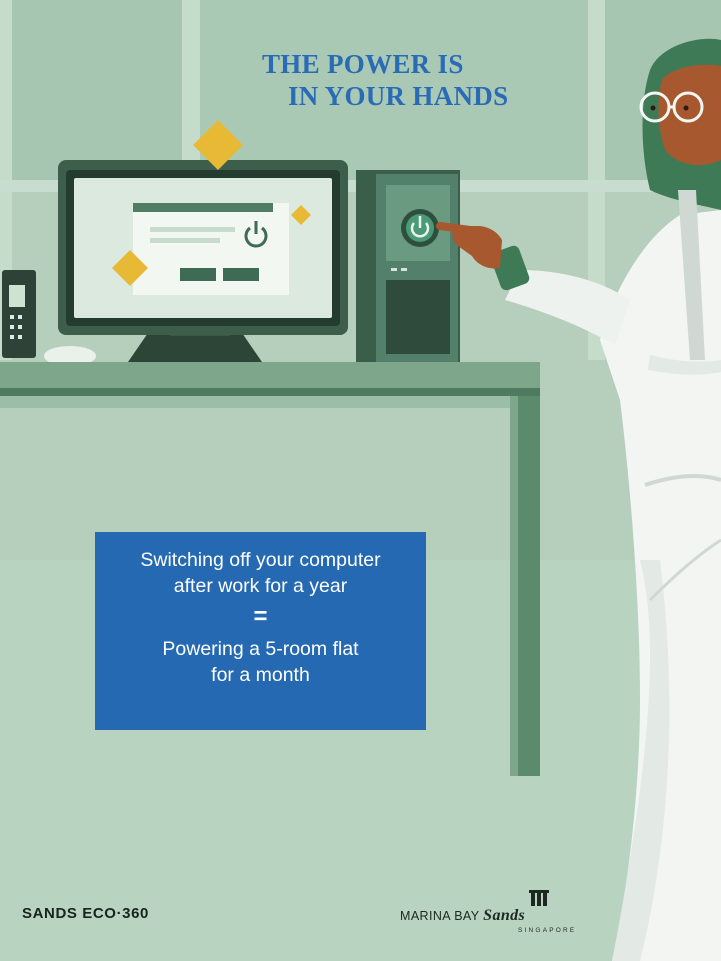  Describe the element at coordinates (547, 930) in the screenshot. I see `mbs-location: SINGAPORE` at that location.